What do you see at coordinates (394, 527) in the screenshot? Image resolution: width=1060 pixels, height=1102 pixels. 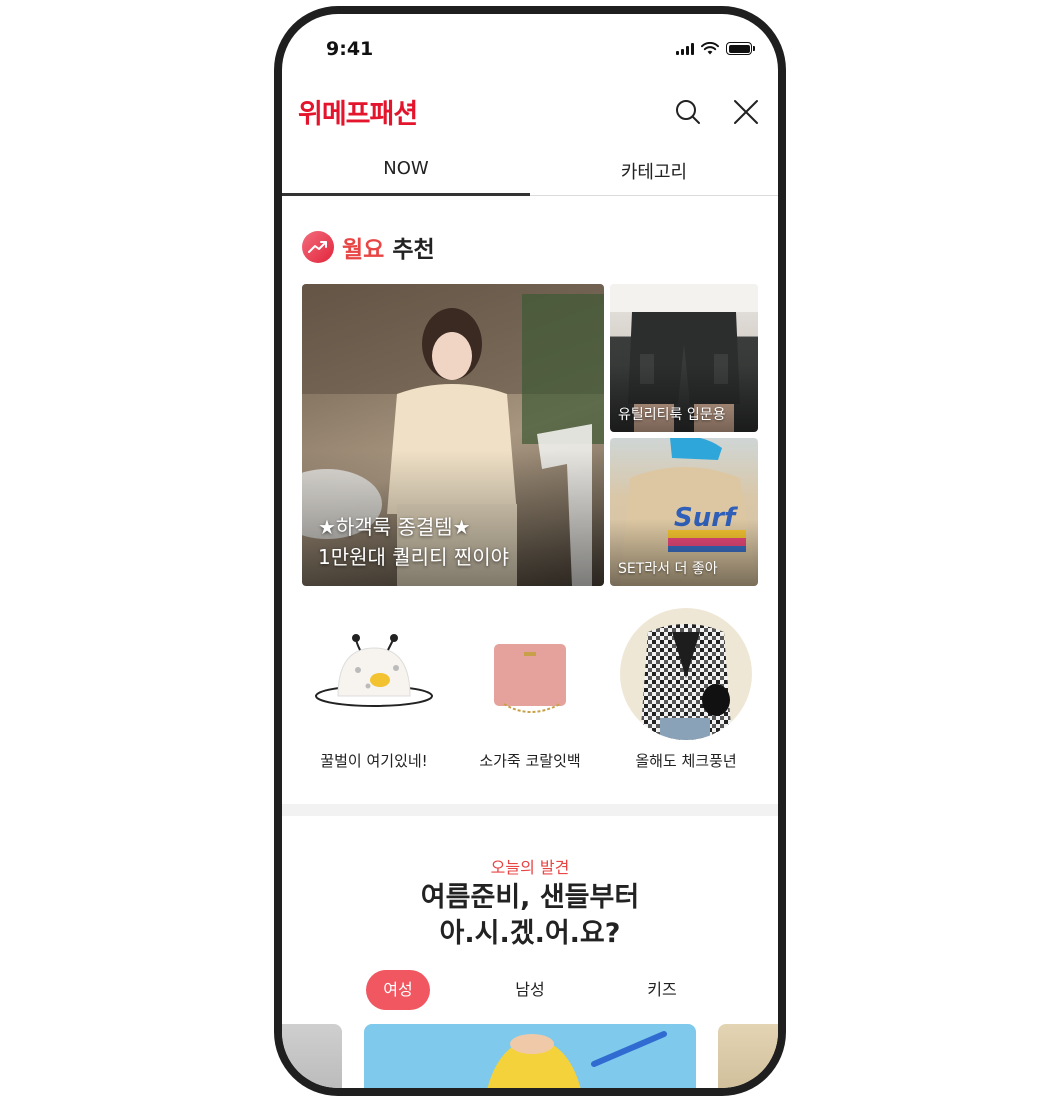 I see `main-caption-line1: ★하객룩 종결템★` at bounding box center [394, 527].